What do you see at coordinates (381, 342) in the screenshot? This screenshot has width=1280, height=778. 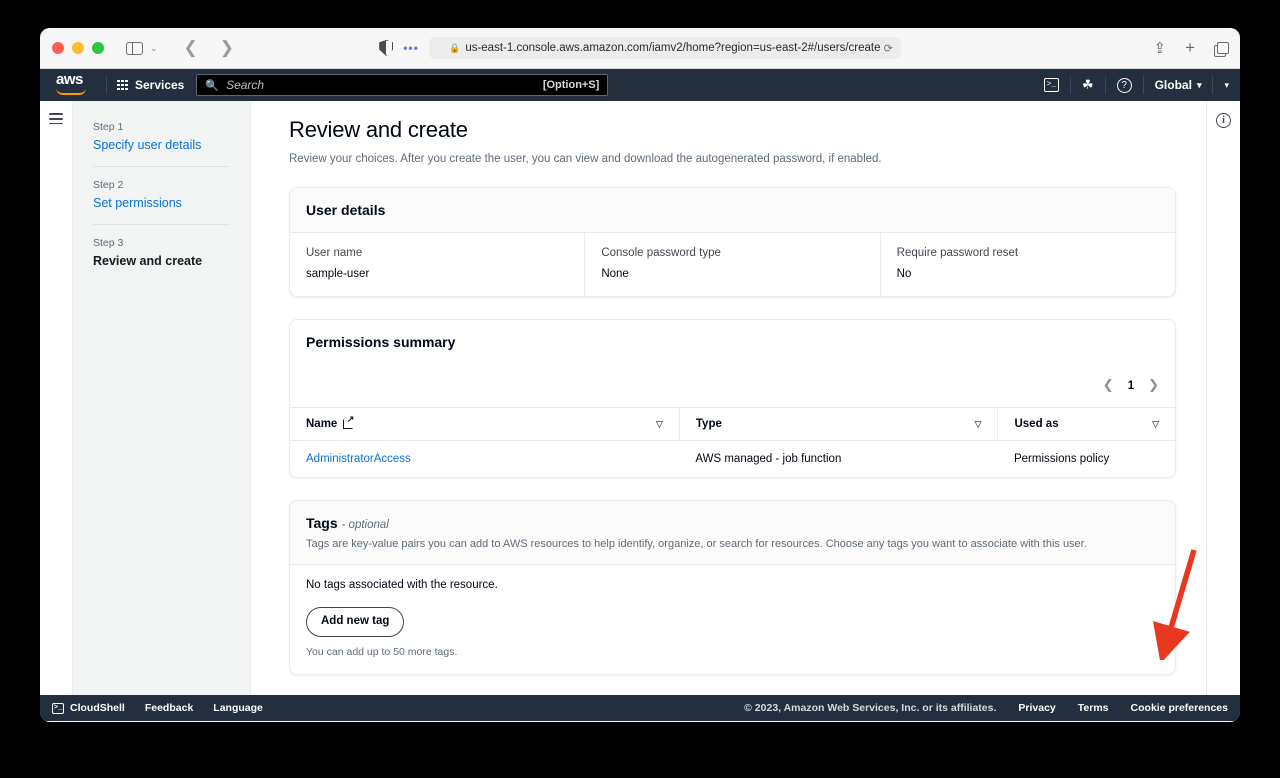 I see `permissions-summary-title: Permissions summary` at bounding box center [381, 342].